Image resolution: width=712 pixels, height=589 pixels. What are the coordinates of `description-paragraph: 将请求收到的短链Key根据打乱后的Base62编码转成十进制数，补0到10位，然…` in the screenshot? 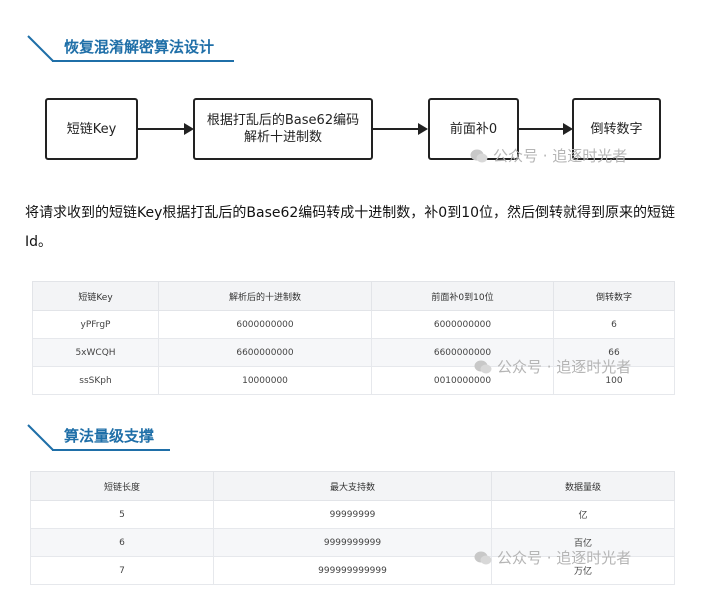 It's located at (350, 227).